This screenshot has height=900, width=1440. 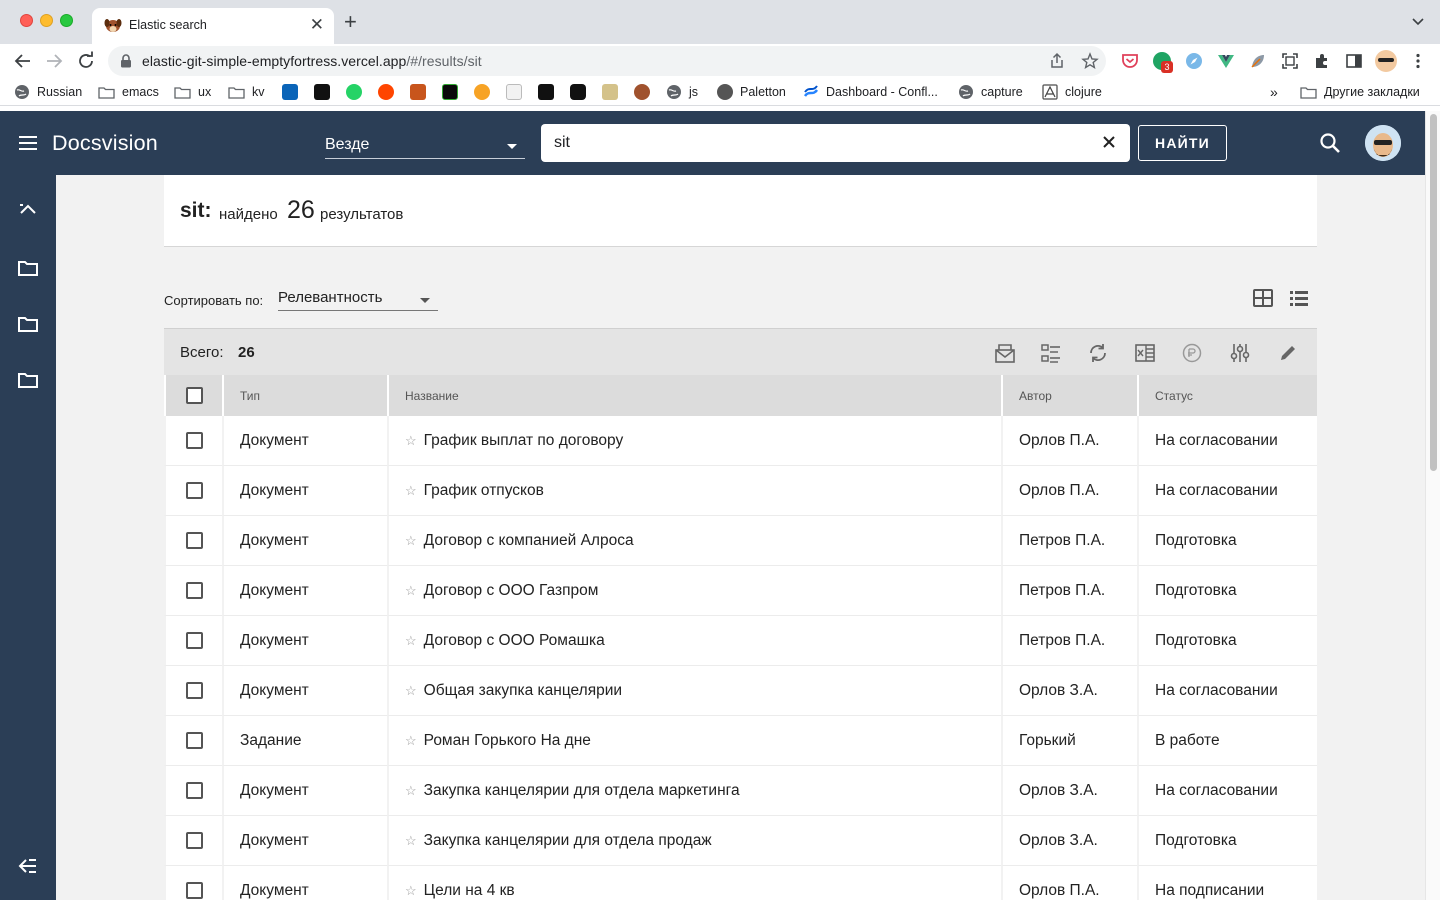 I want to click on document-title: График отпусков, so click(x=484, y=490).